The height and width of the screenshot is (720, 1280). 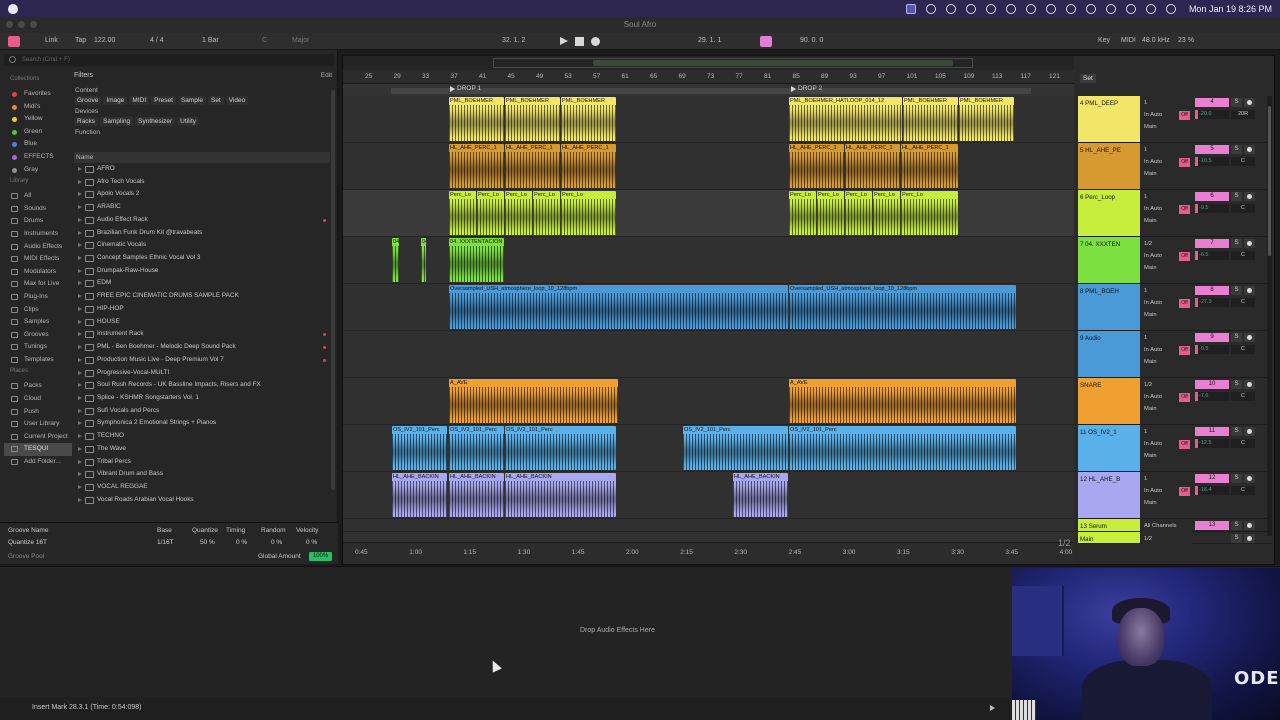 What do you see at coordinates (1010, 8) in the screenshot?
I see `volume-icon` at bounding box center [1010, 8].